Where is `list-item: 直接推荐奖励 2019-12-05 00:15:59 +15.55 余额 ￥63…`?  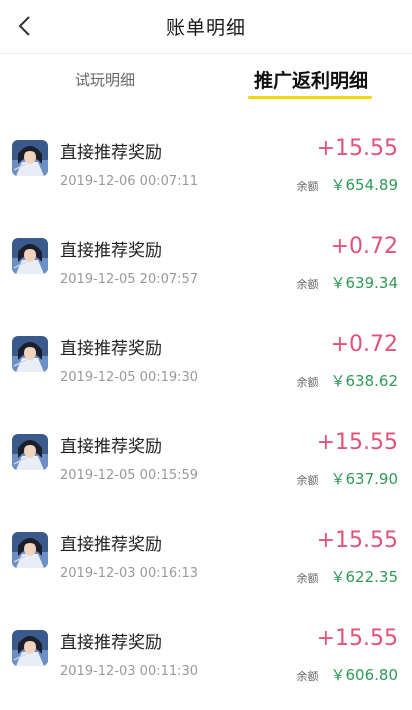
list-item: 直接推荐奖励 2019-12-05 00:15:59 +15.55 余额 ￥63… is located at coordinates (206, 453).